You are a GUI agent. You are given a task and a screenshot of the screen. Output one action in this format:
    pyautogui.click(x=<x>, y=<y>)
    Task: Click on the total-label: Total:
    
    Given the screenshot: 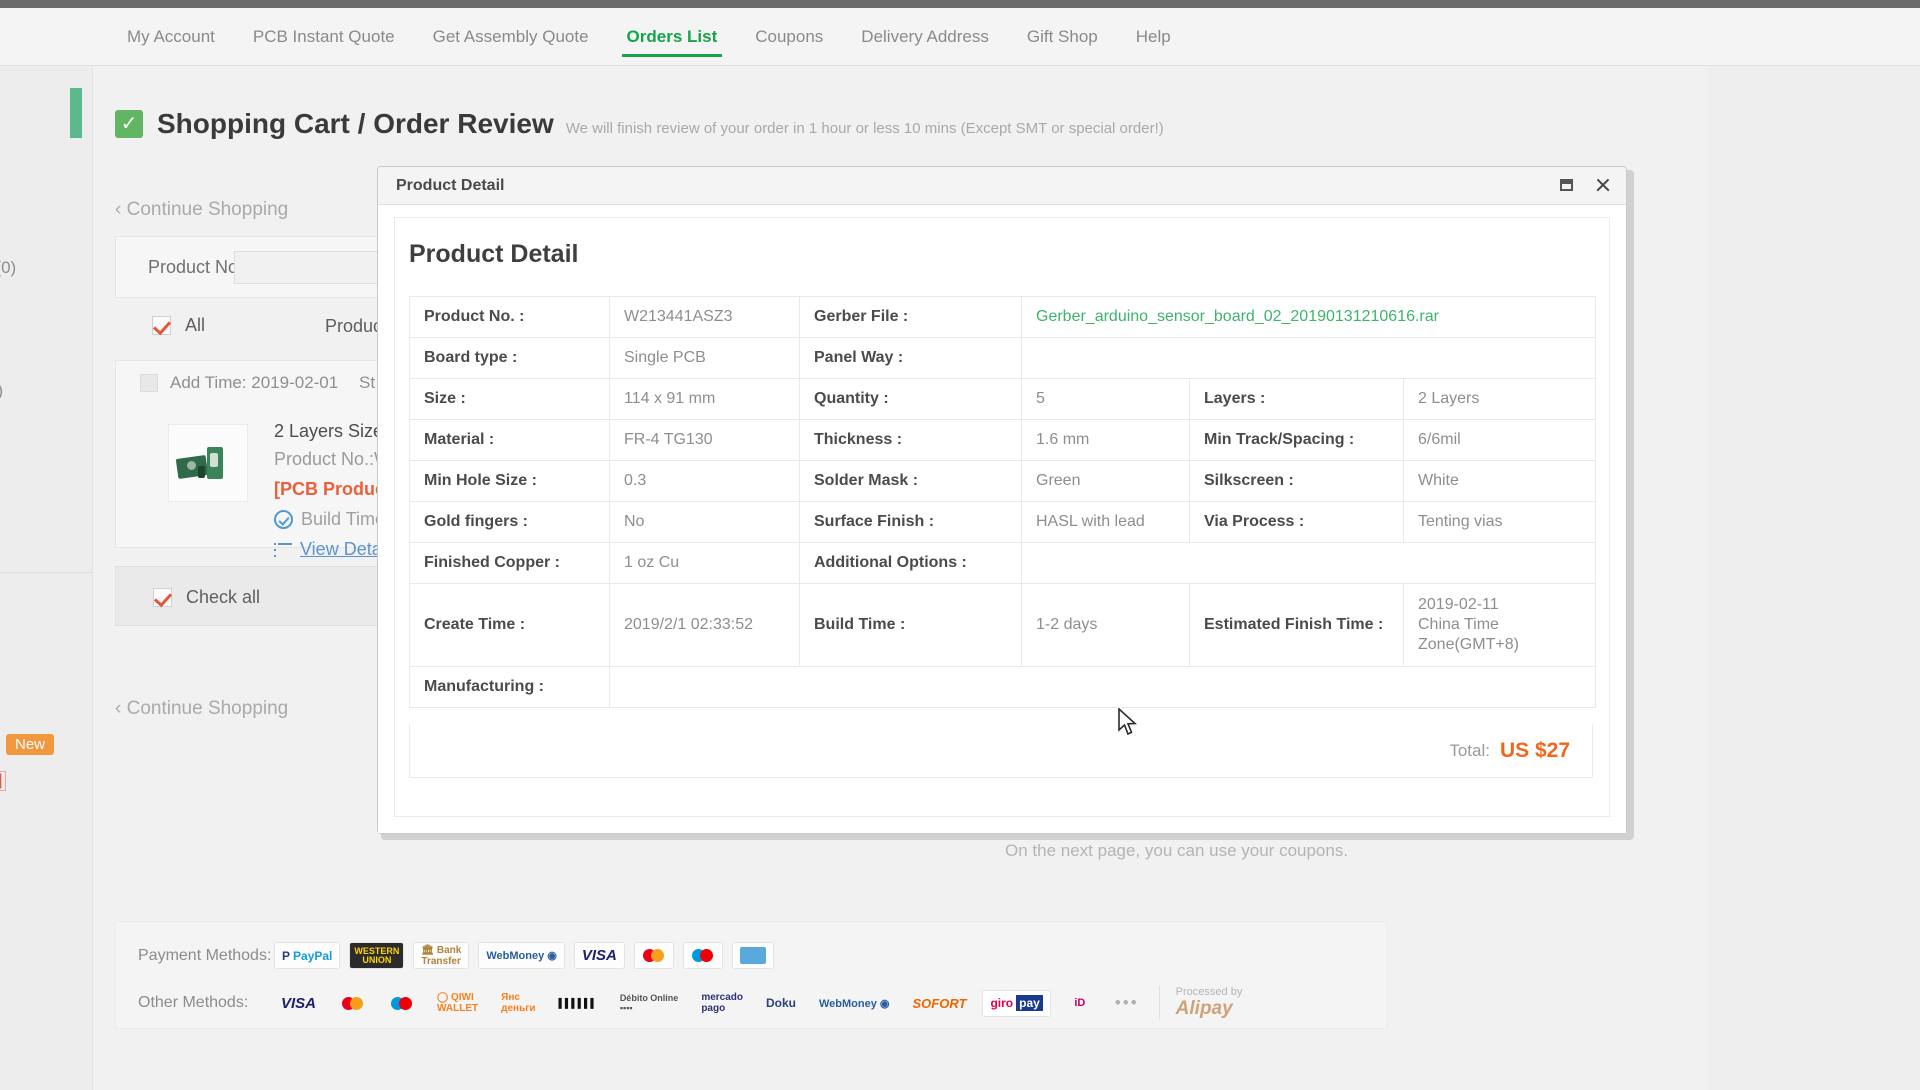 What is the action you would take?
    pyautogui.click(x=1469, y=750)
    